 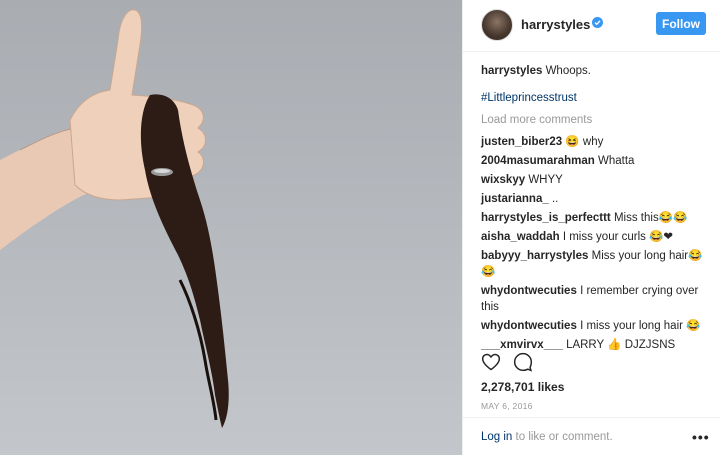 I want to click on comment-item: justarianna_ .., so click(x=595, y=199).